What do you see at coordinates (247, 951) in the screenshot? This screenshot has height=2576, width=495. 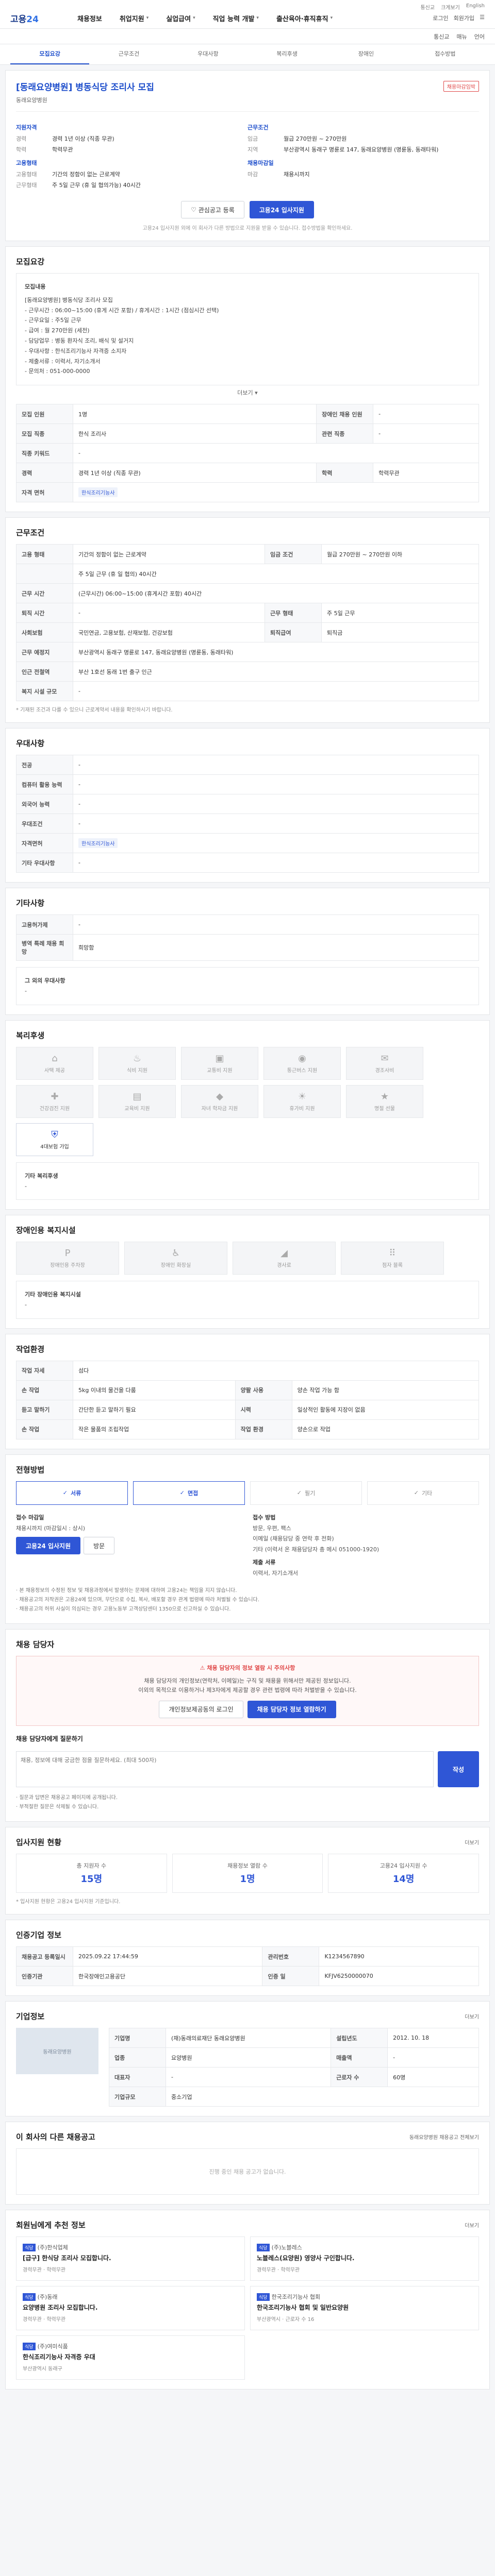 I see `others-section: 기타사항 고용허가제 - 병역 특례 채용 희망 희망함 그 외의 우대사항 -` at bounding box center [247, 951].